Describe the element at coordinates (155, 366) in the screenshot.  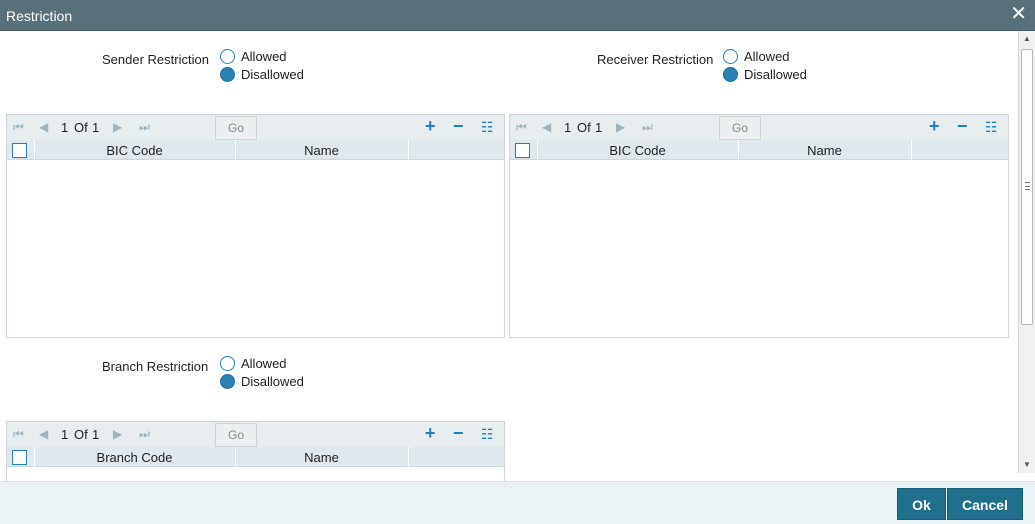
I see `branch-restriction-label: Branch Restriction` at that location.